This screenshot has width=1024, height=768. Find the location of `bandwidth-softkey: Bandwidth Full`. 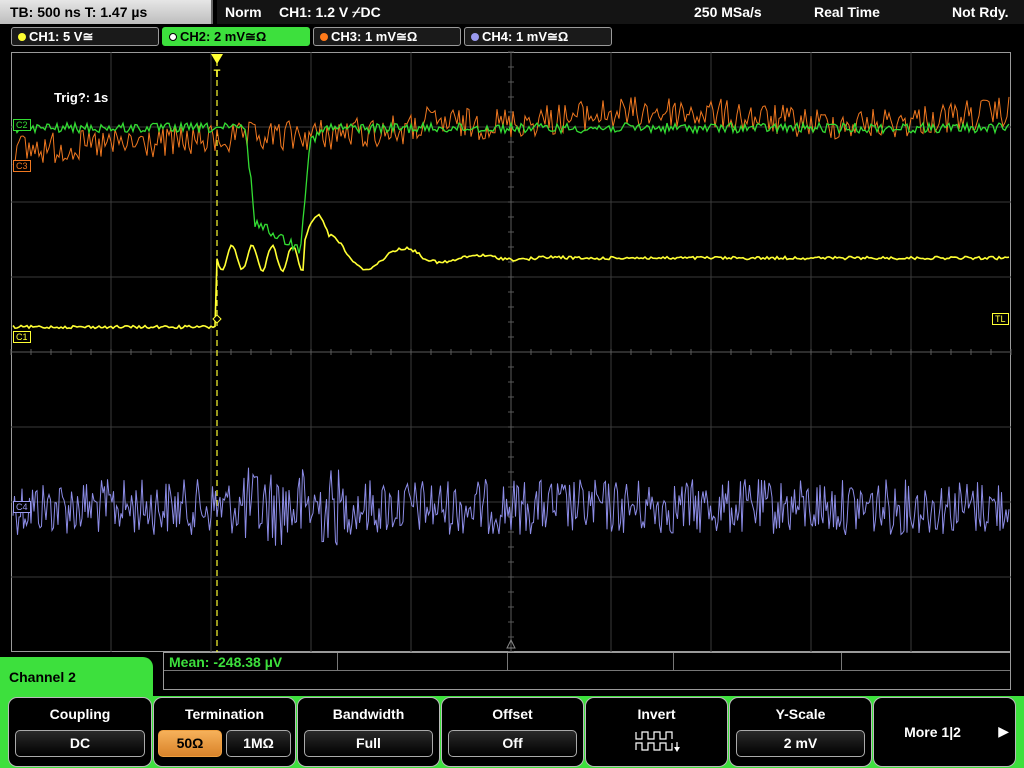

bandwidth-softkey: Bandwidth Full is located at coordinates (368, 732).